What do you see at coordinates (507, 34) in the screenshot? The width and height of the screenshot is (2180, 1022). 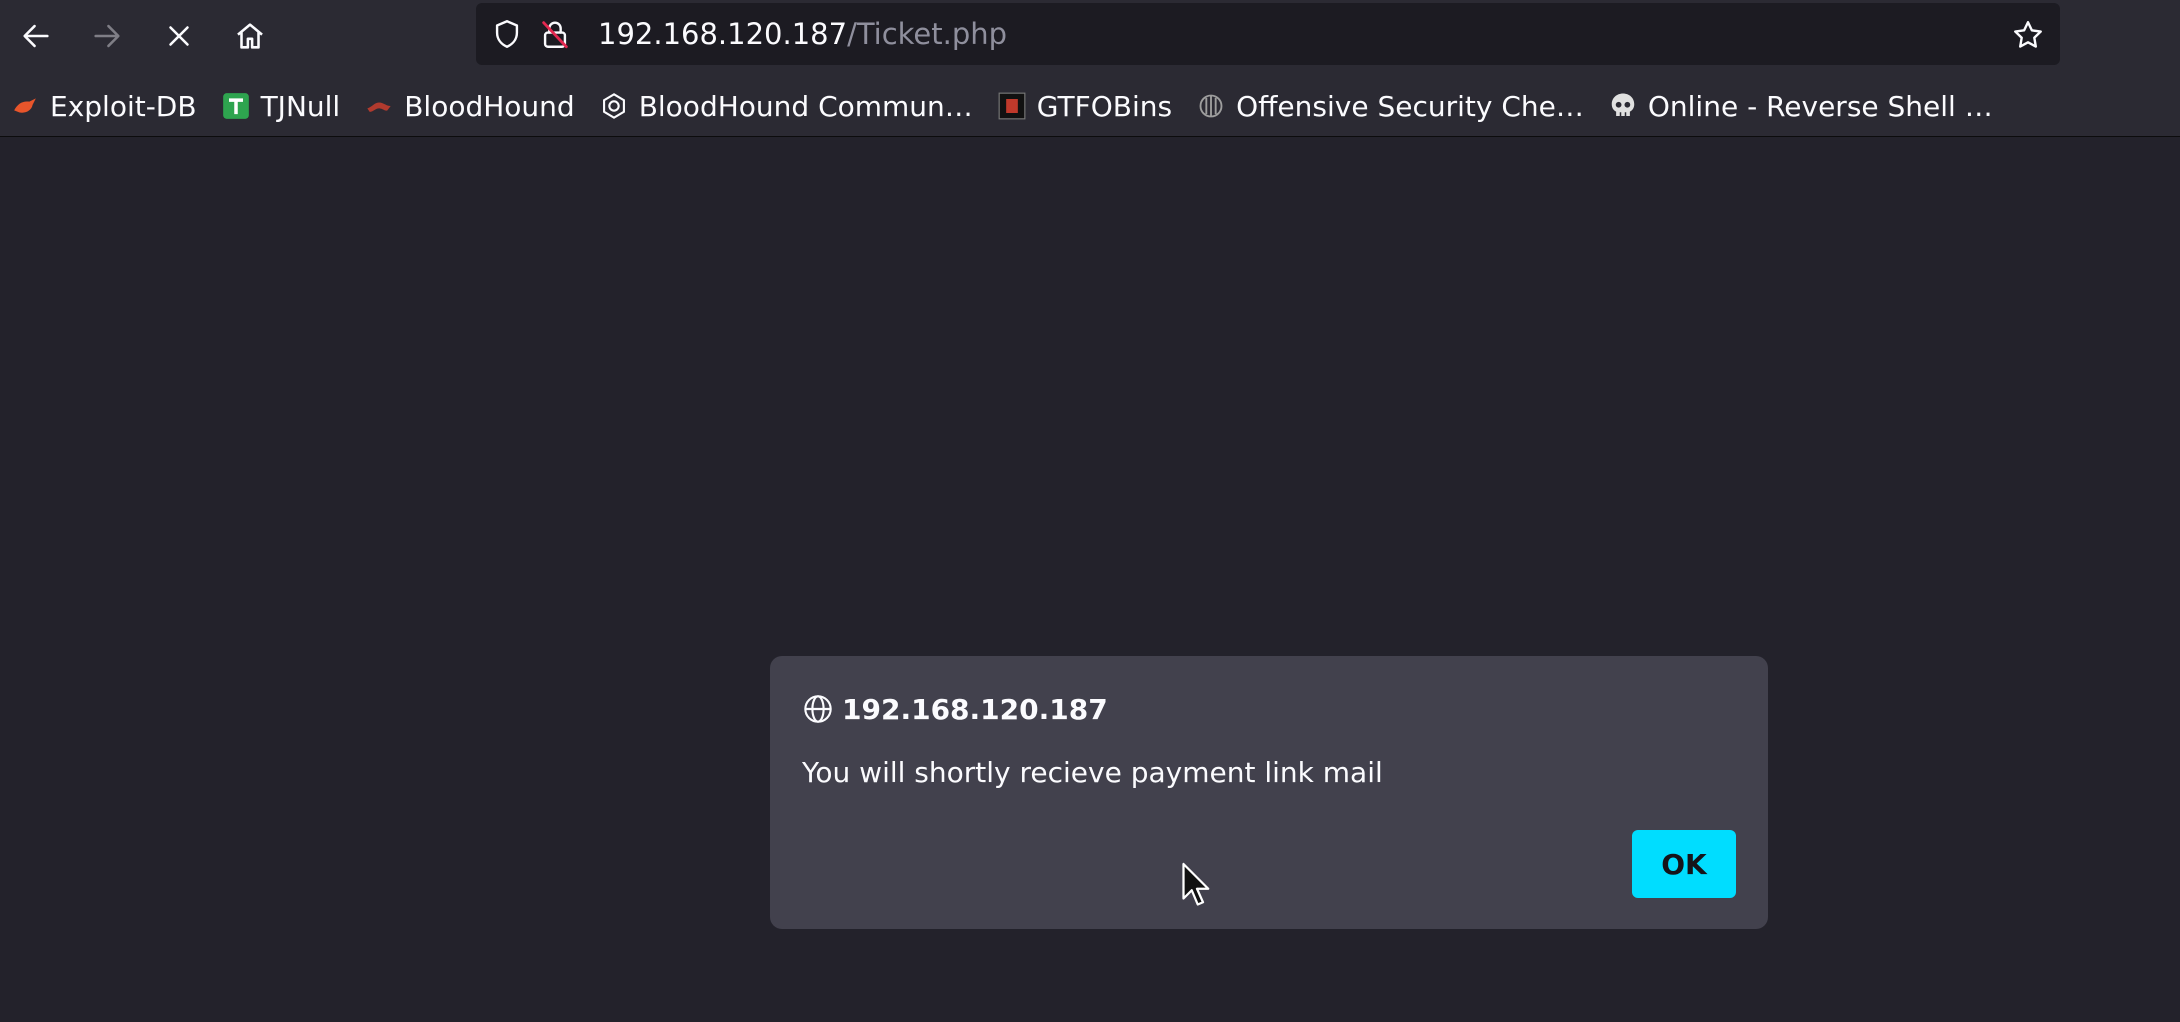 I see `tracking-protection-shield-icon` at bounding box center [507, 34].